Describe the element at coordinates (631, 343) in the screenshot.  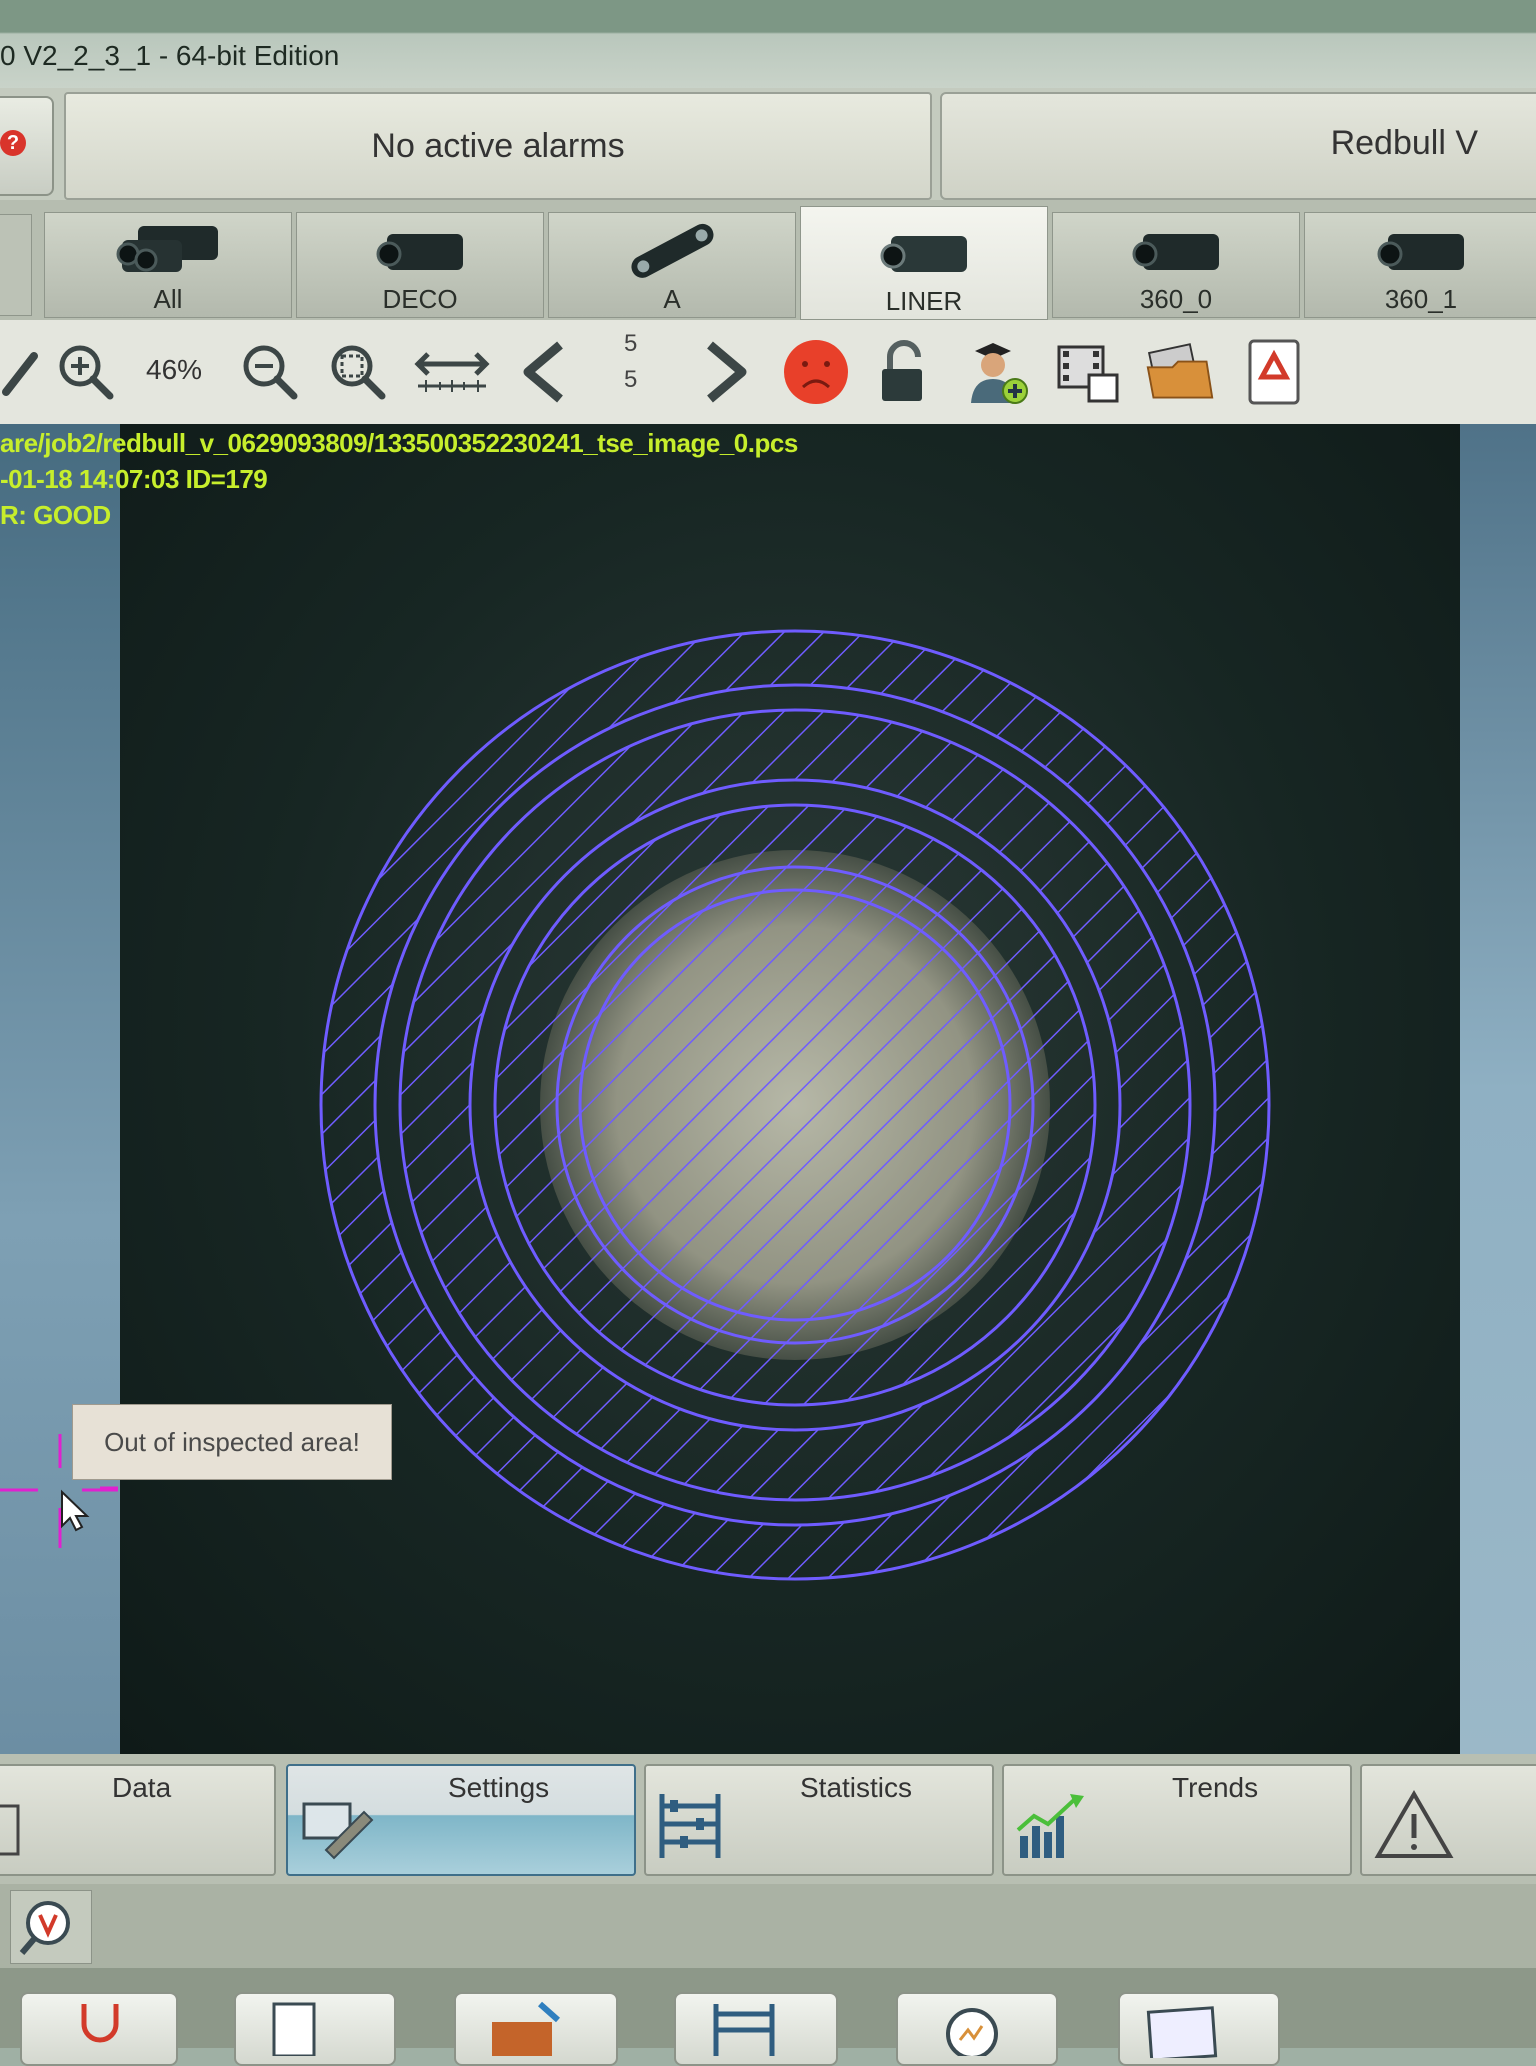
I see `page-current: 5` at that location.